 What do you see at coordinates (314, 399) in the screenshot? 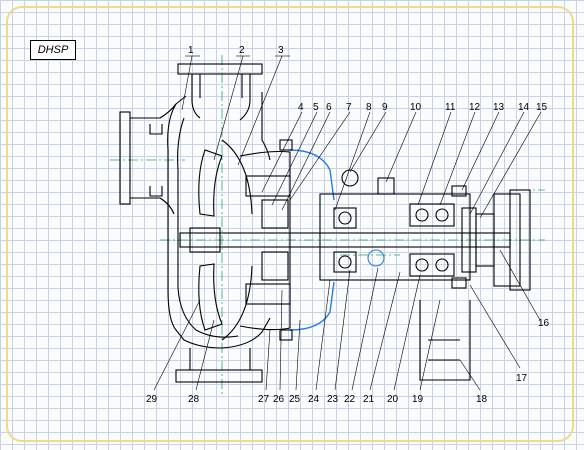
I see `part-label-24: 24` at bounding box center [314, 399].